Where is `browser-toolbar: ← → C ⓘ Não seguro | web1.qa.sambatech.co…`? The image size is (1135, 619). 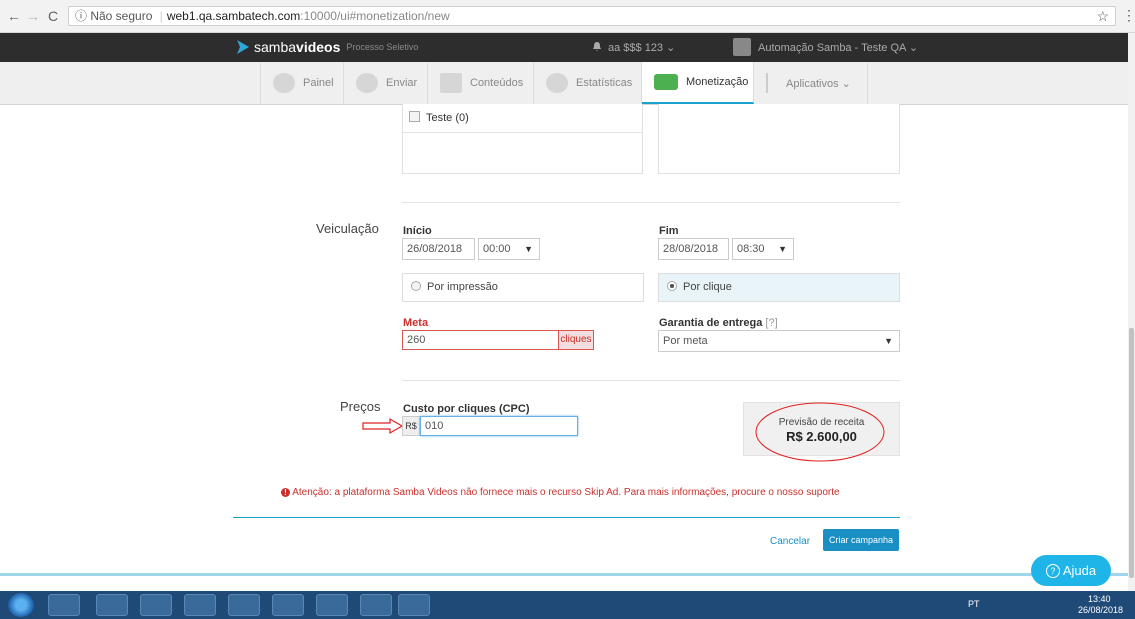
browser-toolbar: ← → C ⓘ Não seguro | web1.qa.sambatech.co… is located at coordinates (567, 16).